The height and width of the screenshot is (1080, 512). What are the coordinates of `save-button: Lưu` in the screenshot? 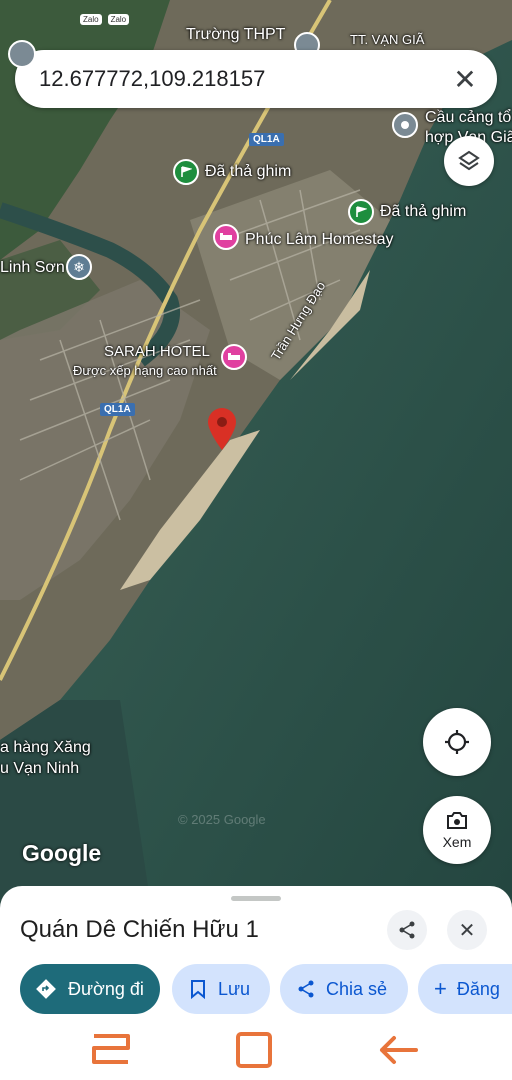 It's located at (221, 989).